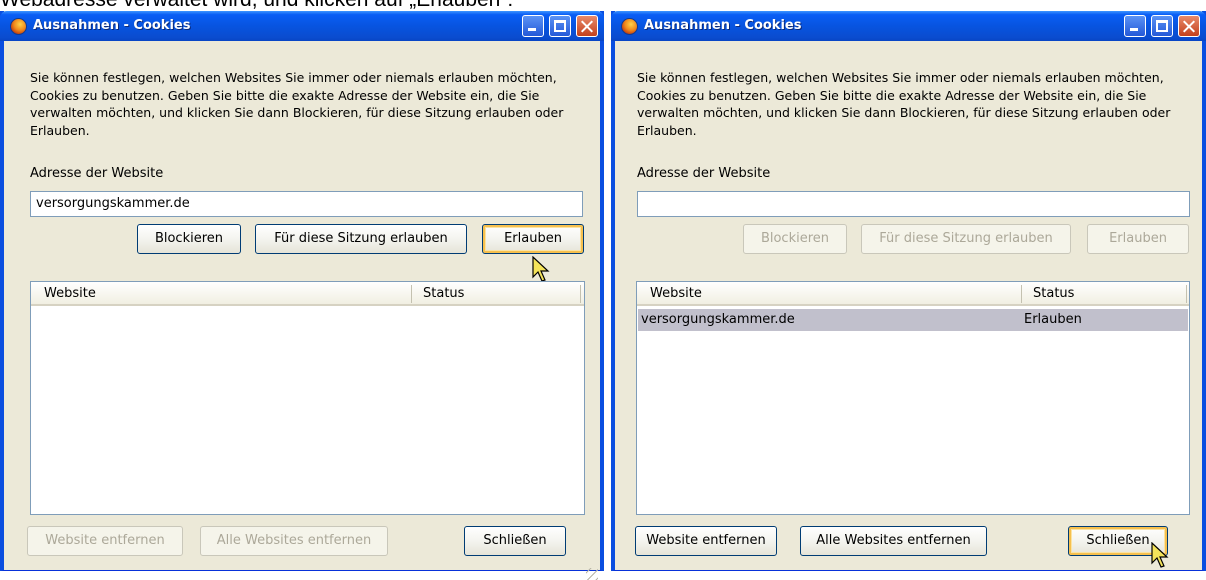 This screenshot has width=1206, height=580. I want to click on address-input: versorgungskammer.de, so click(306, 204).